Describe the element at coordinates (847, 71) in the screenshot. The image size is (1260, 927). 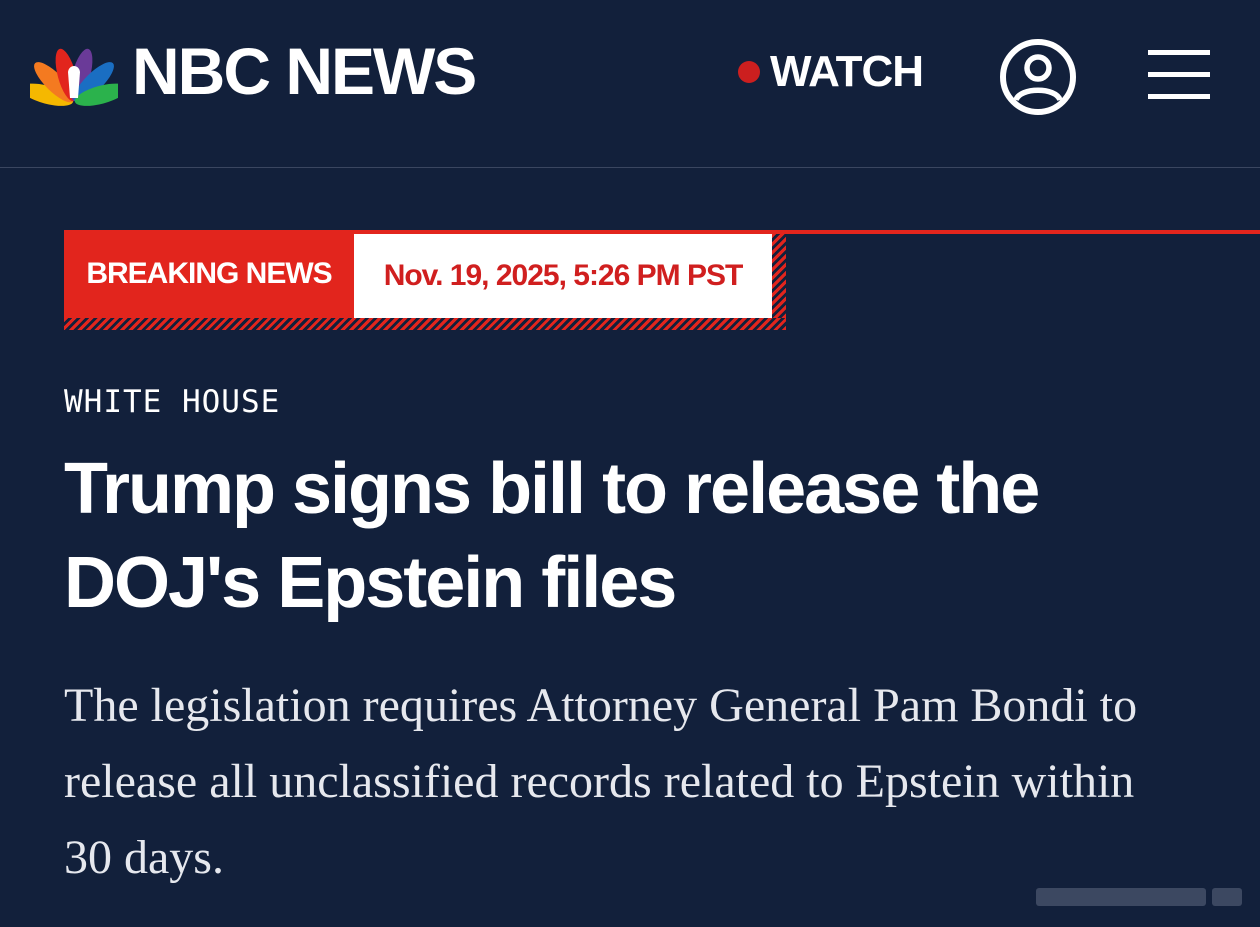
I see `watch-label: WATCH` at that location.